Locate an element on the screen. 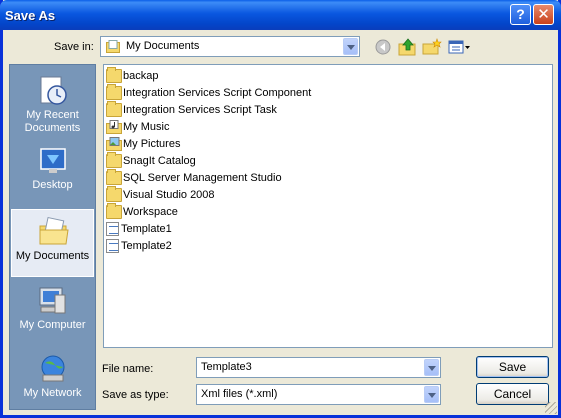 This screenshot has height=418, width=561. place-label: My Network is located at coordinates (52, 393).